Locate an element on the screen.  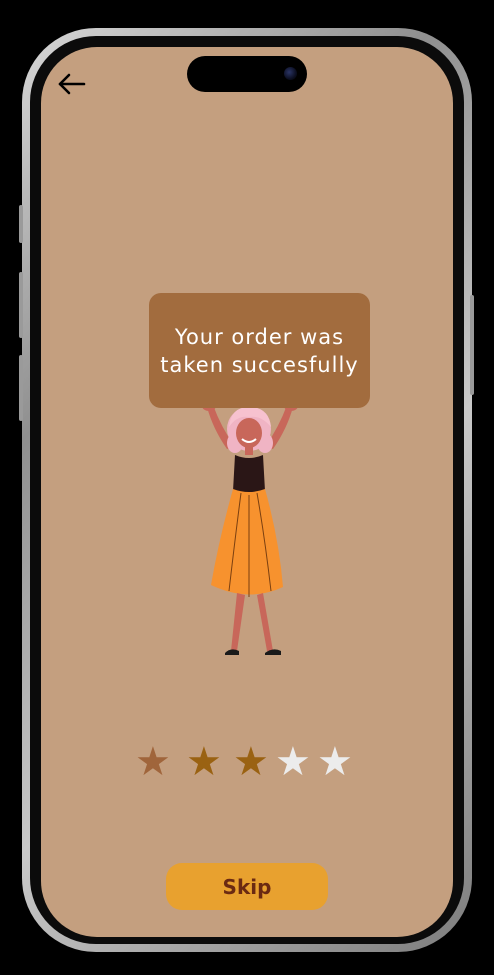
order-success-toast: Your order was taken succesfully is located at coordinates (259, 350).